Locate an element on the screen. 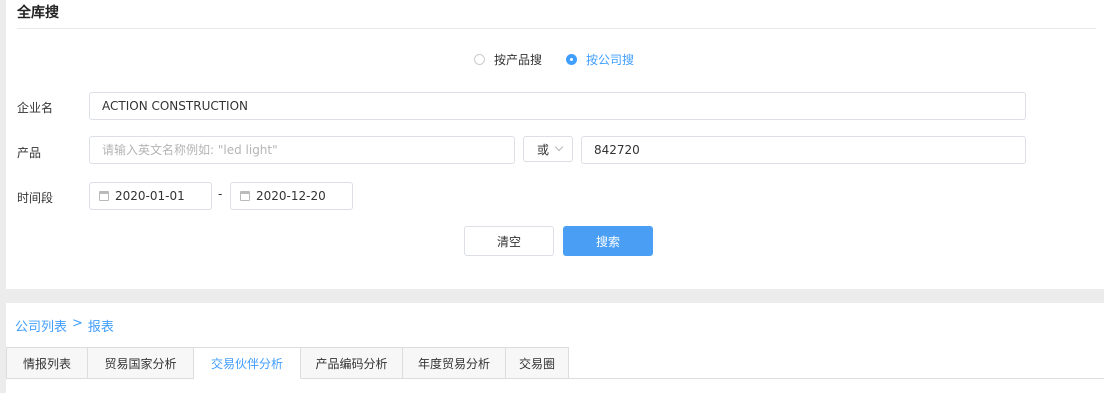  end-date-picker: 2020-12-20 is located at coordinates (291, 196).